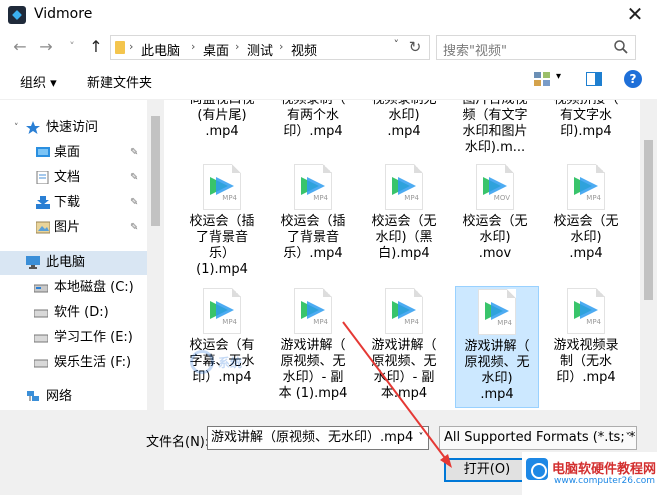 The height and width of the screenshot is (495, 657). Describe the element at coordinates (586, 104) in the screenshot. I see `file-name: 视频拼接（` at that location.